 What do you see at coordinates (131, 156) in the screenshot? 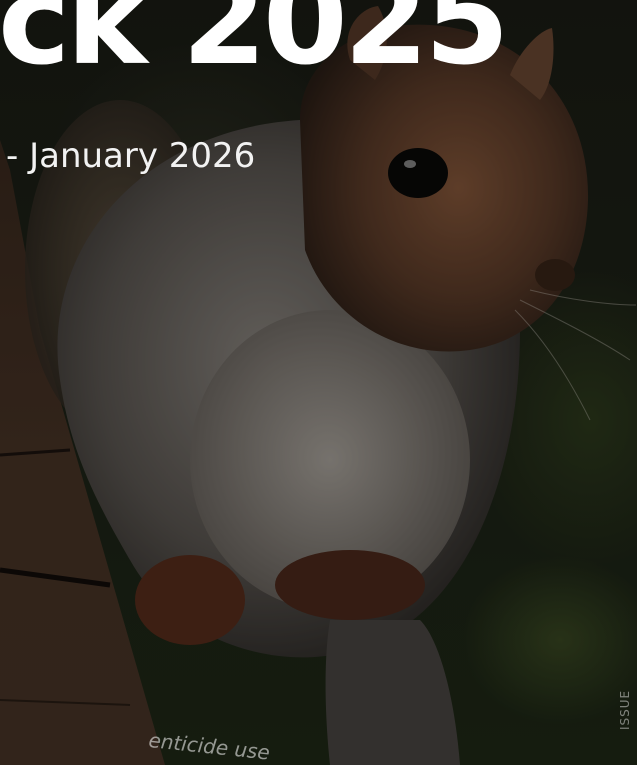
I see `hero-date-range: - January 2026` at bounding box center [131, 156].